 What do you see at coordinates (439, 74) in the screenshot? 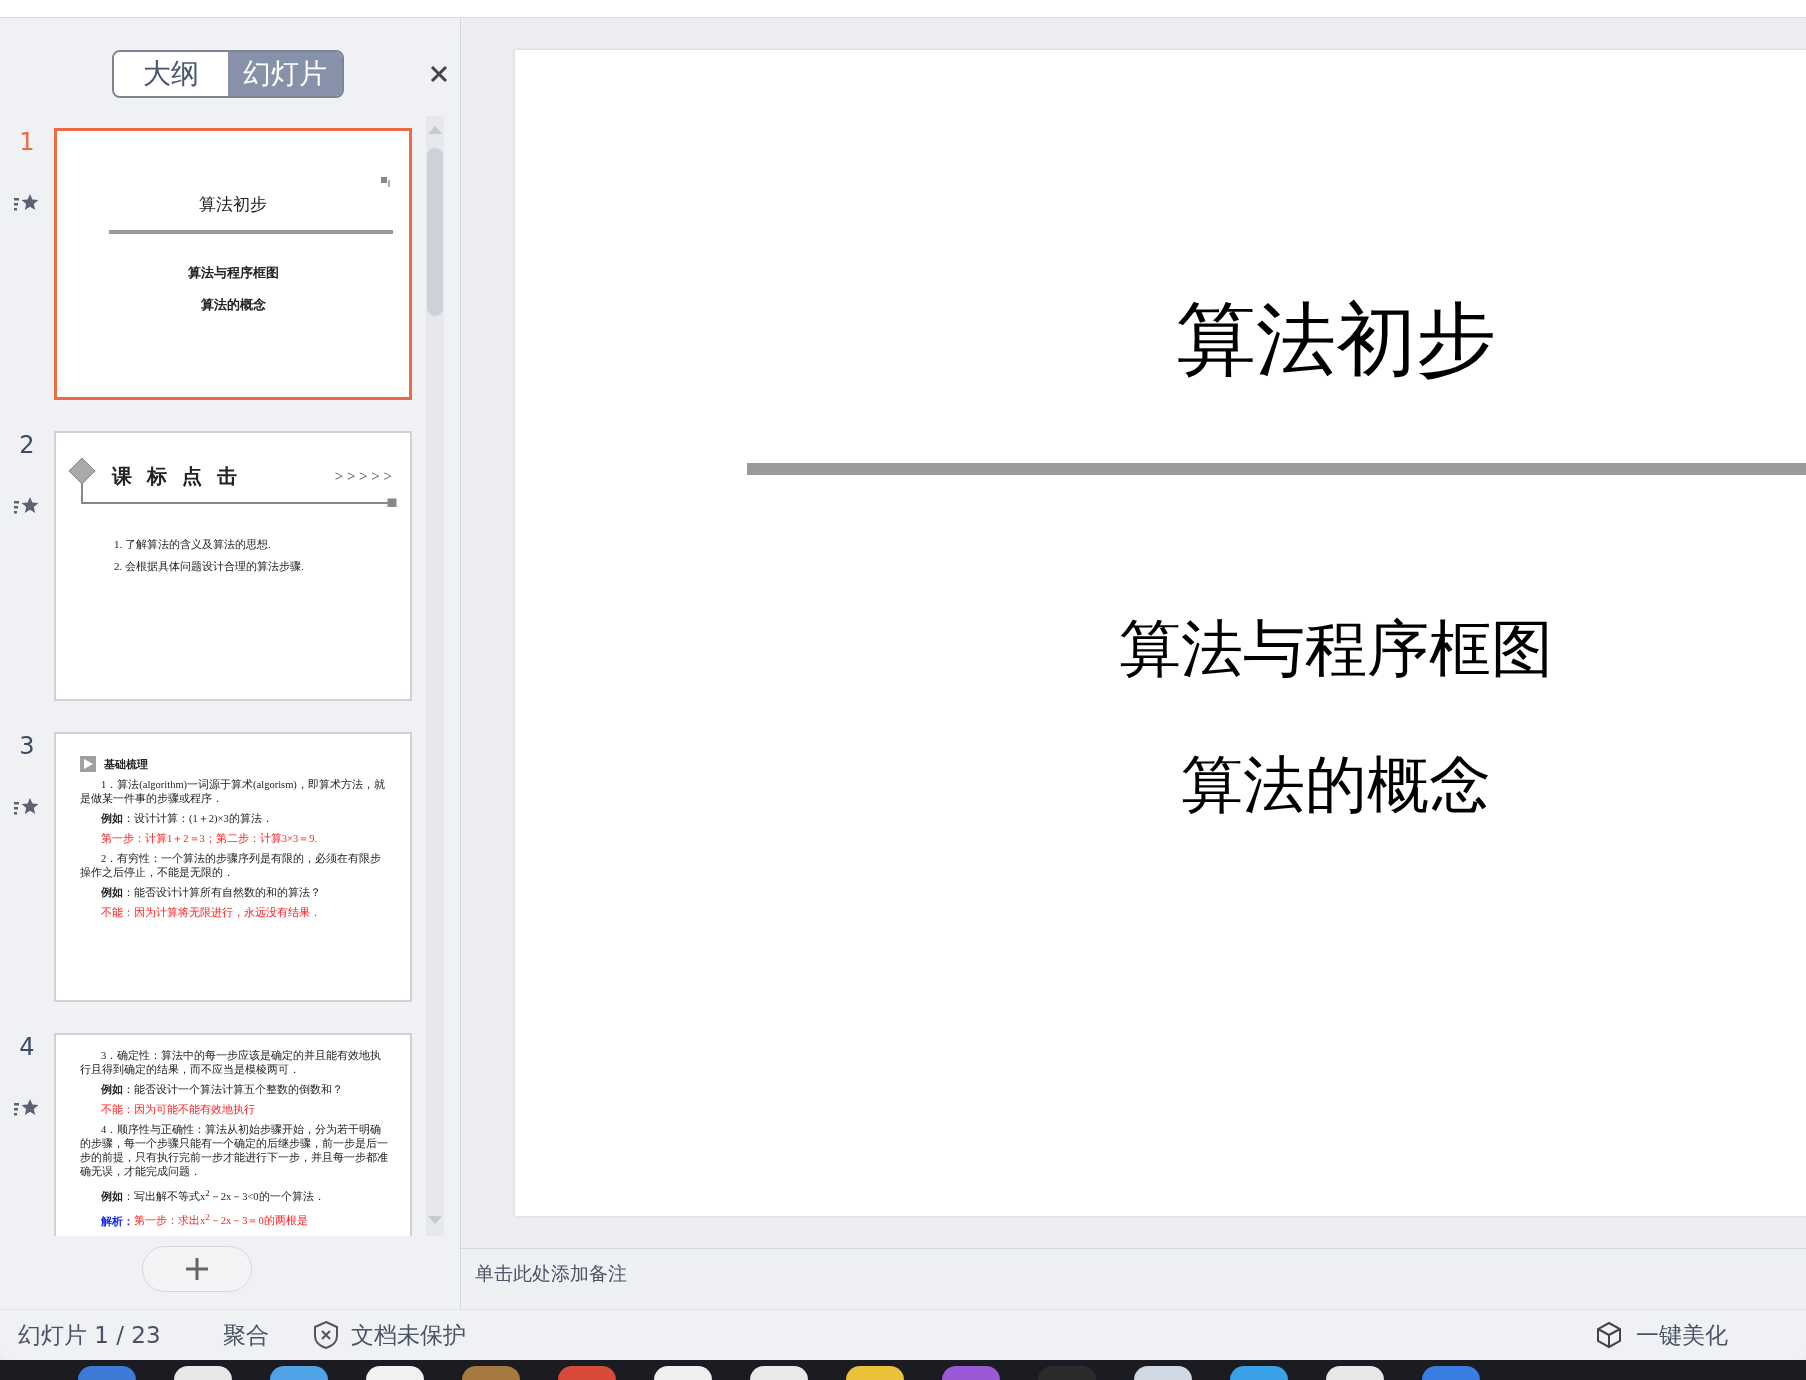
I see `close-icon` at bounding box center [439, 74].